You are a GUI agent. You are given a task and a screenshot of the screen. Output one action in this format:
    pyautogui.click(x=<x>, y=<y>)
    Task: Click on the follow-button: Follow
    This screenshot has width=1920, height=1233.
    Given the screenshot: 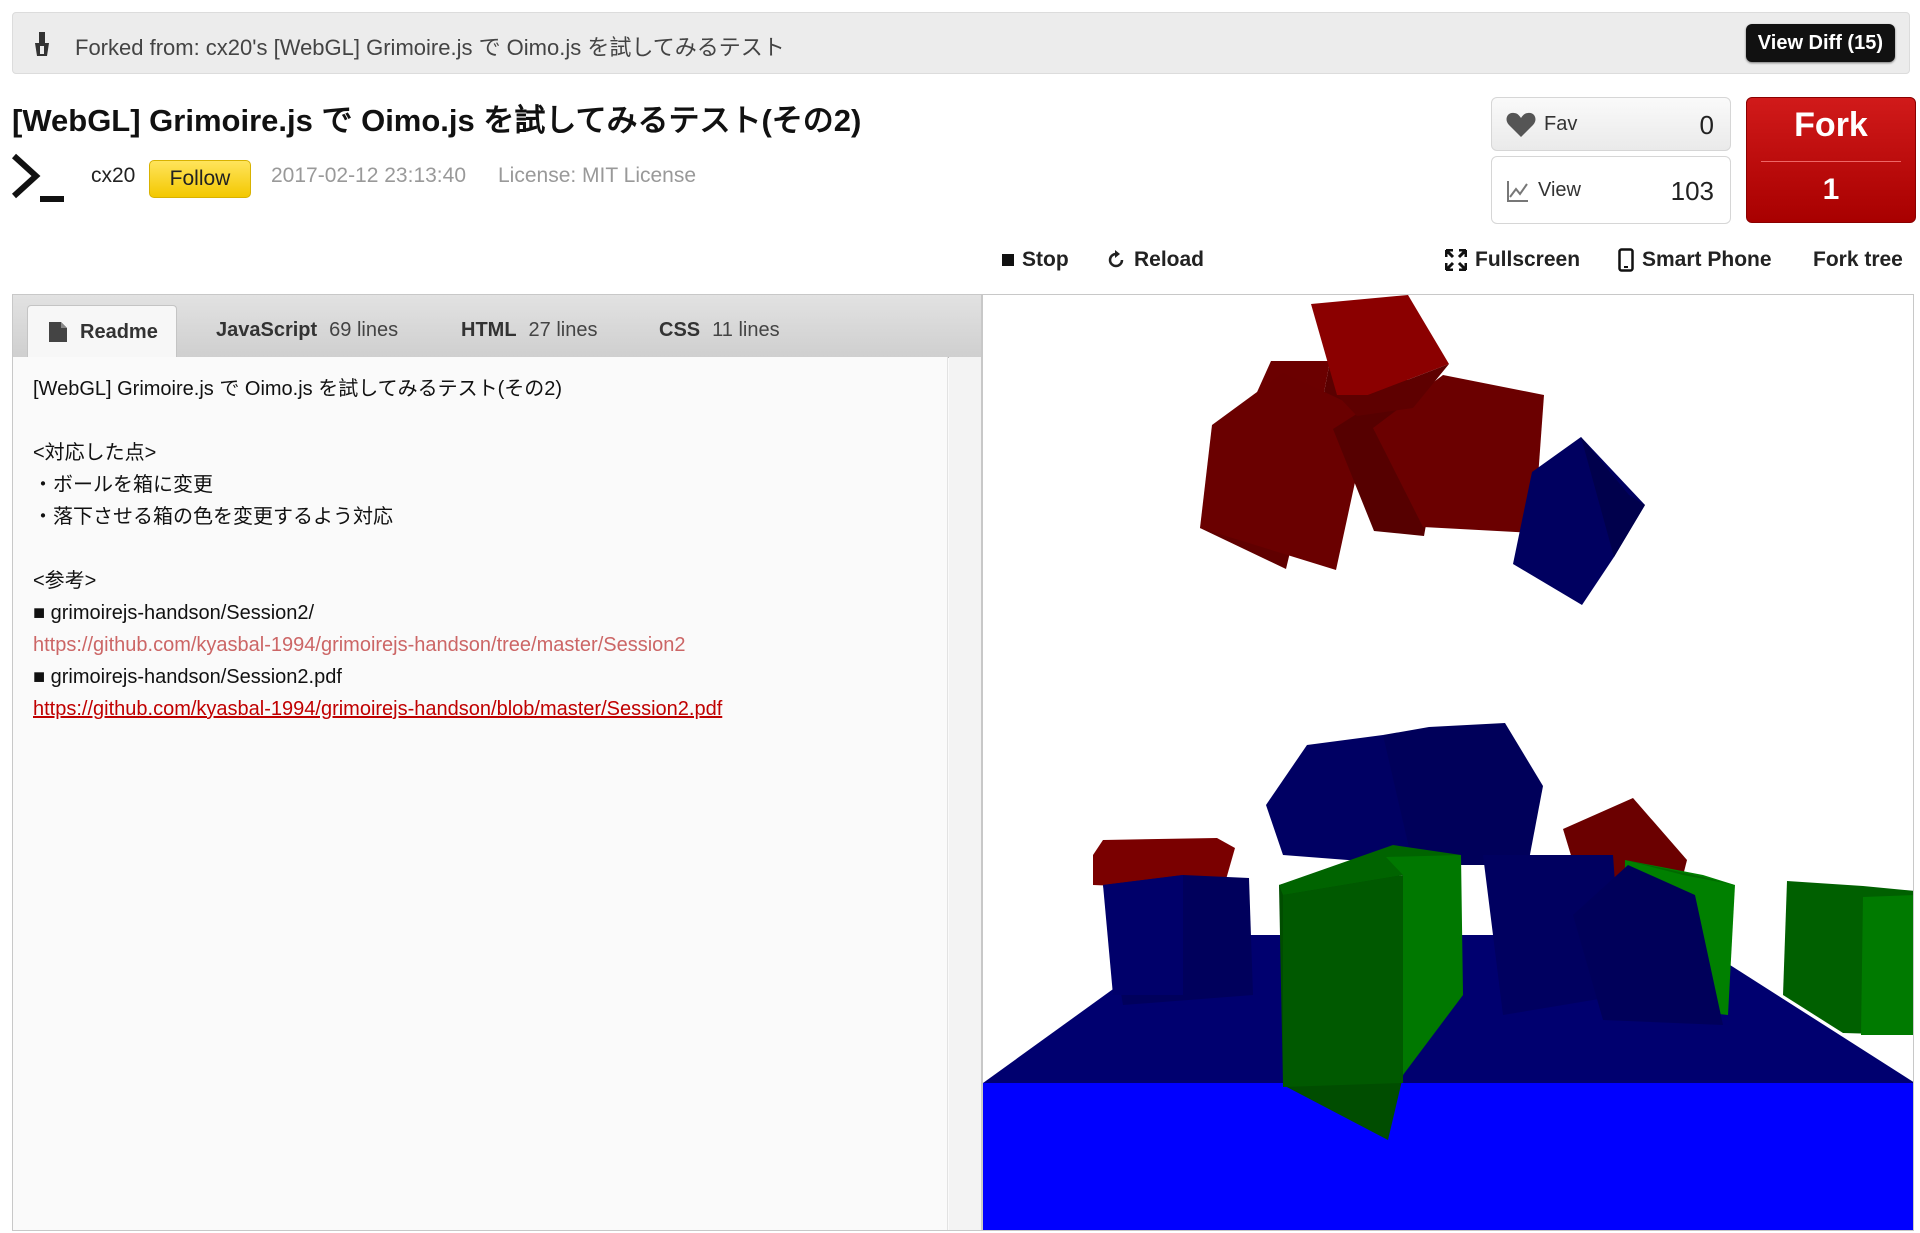 What is the action you would take?
    pyautogui.click(x=200, y=179)
    